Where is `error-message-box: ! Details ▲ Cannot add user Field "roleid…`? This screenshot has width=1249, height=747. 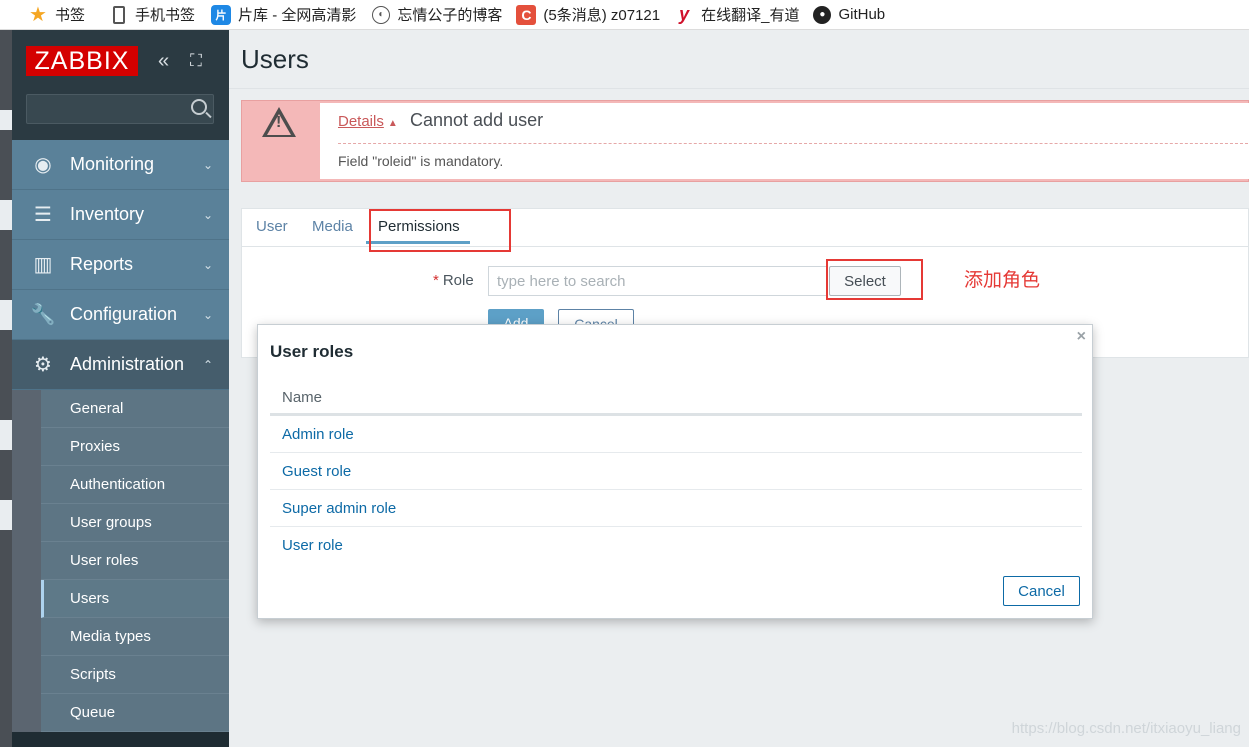
error-message-box: ! Details ▲ Cannot add user Field "roleid… is located at coordinates (745, 141).